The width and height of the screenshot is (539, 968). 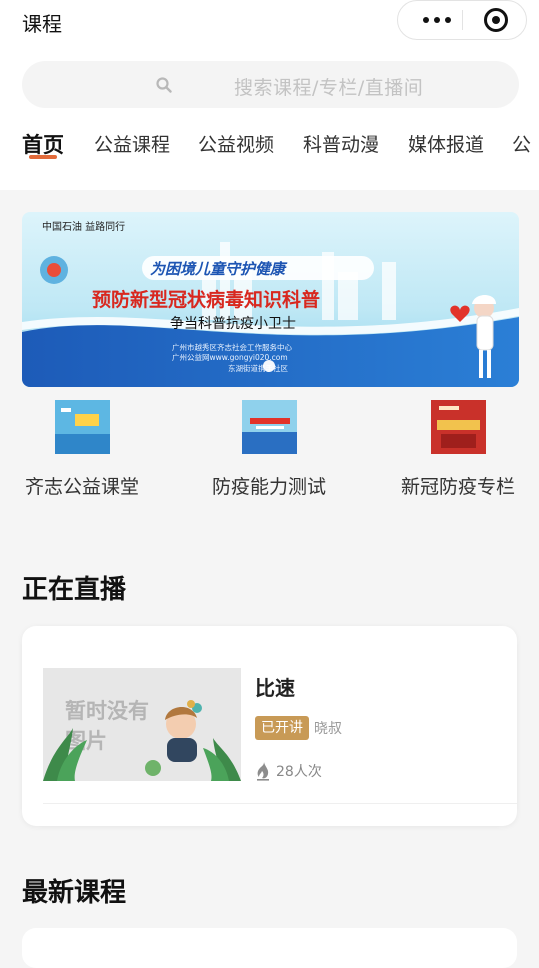 What do you see at coordinates (496, 20) in the screenshot?
I see `target-circle-icon` at bounding box center [496, 20].